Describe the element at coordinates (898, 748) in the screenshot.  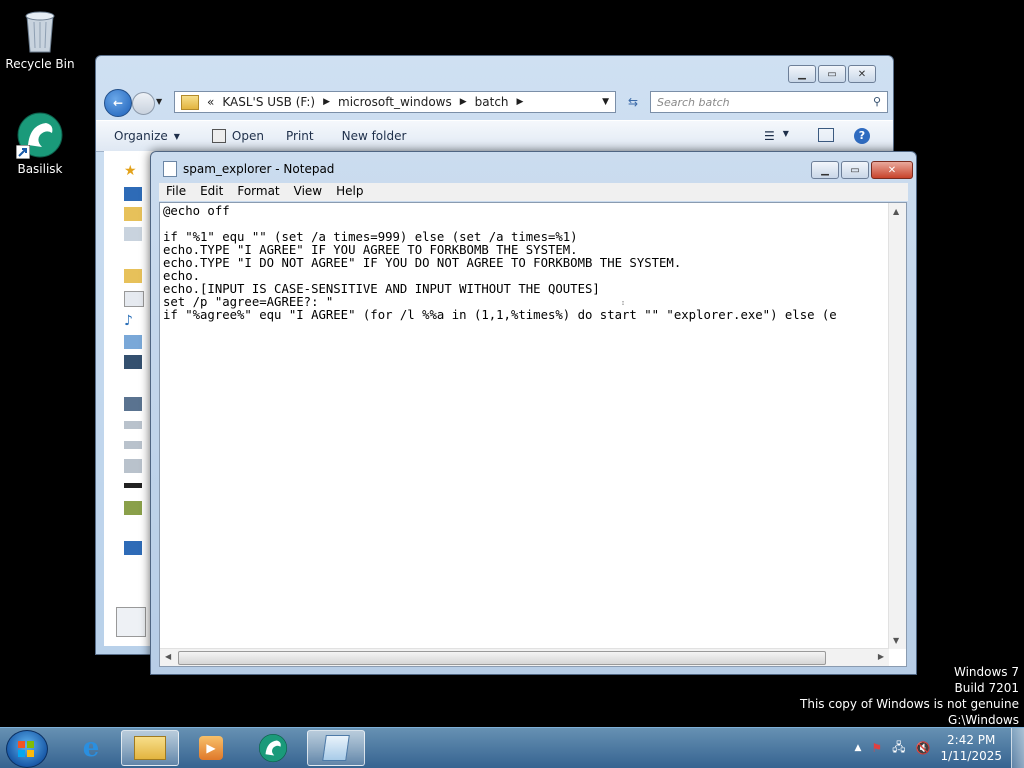
I see `network-icon: 🖧` at that location.